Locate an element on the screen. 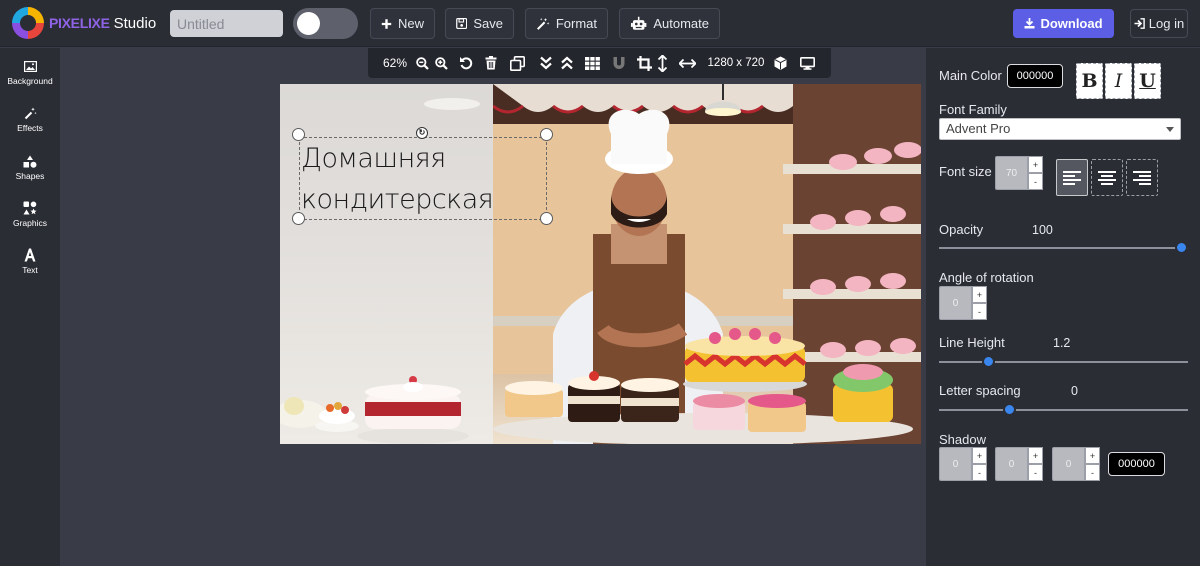  rotation-increment: + is located at coordinates (979, 294).